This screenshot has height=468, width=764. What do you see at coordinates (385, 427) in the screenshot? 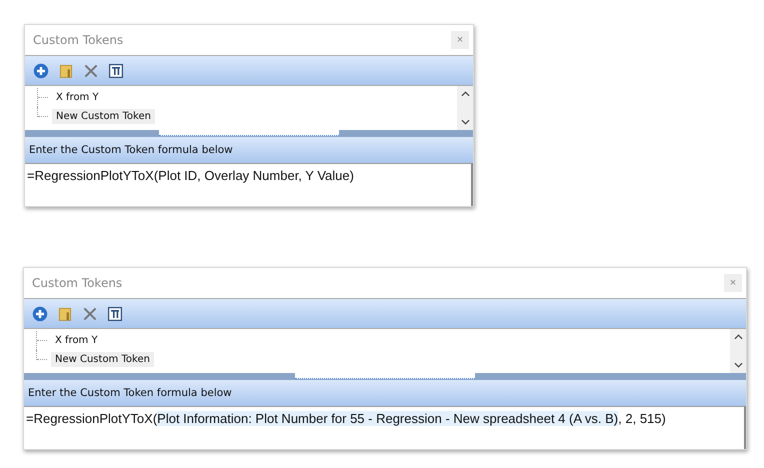
I see `formula-field: =RegressionPlotYToX(Plot Information: Plot Number for 55 - Regression - New spreadsheet 4 (A vs. B), 2, 515)` at bounding box center [385, 427].